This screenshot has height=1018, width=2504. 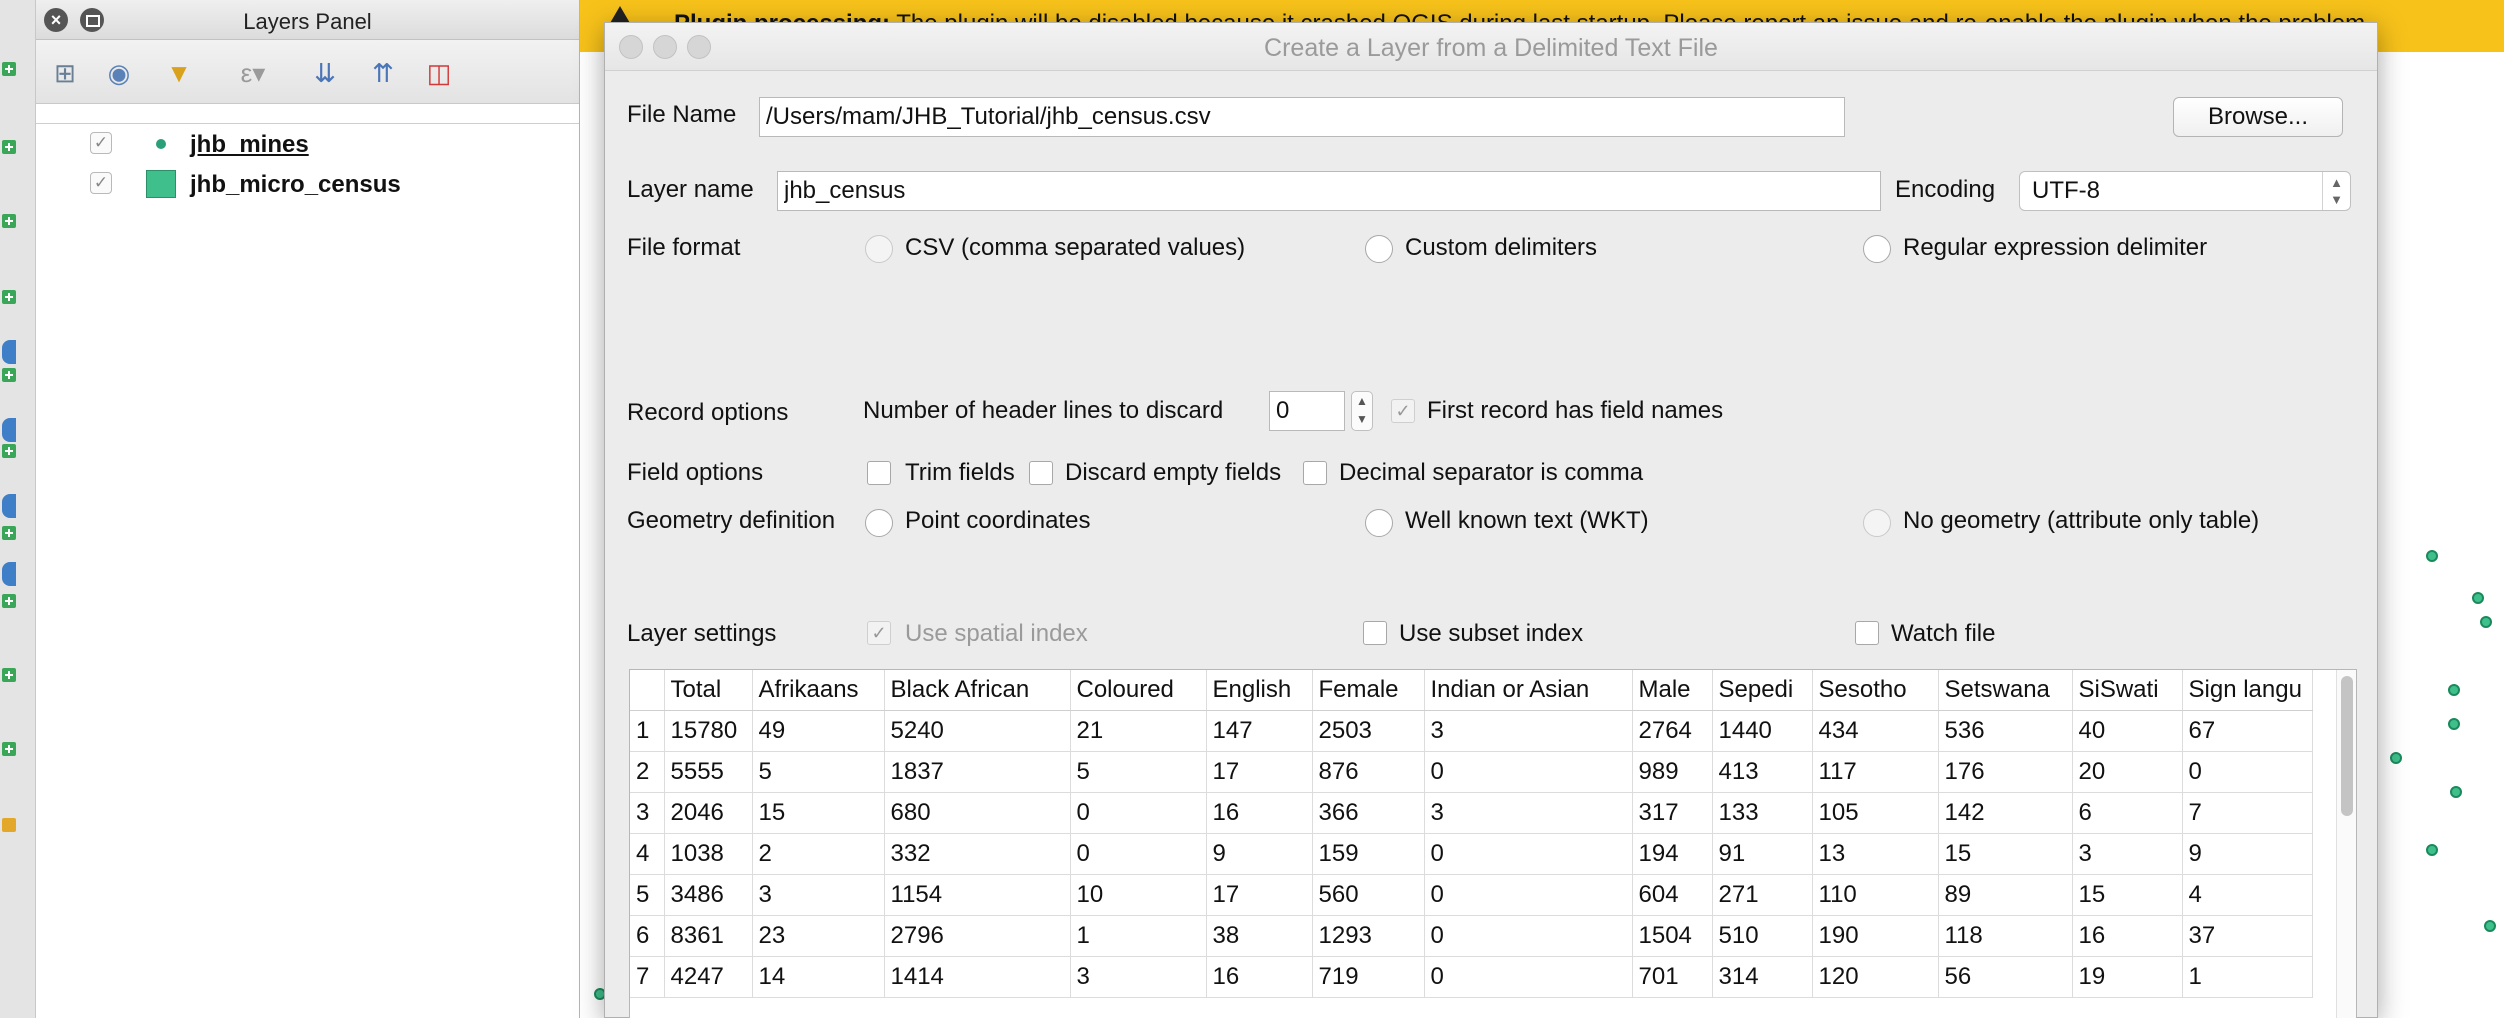 I want to click on filter-icon: ▼, so click(x=179, y=73).